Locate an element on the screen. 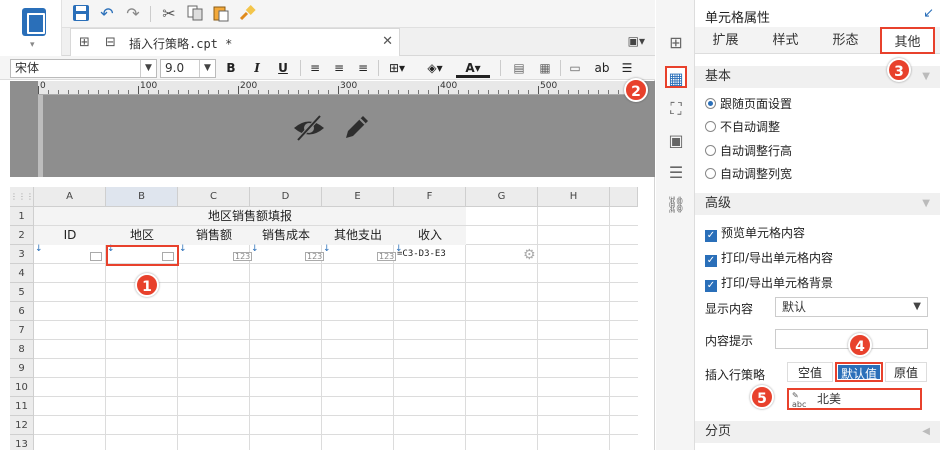 The width and height of the screenshot is (940, 450). undo-icon: ↶ is located at coordinates (107, 14).